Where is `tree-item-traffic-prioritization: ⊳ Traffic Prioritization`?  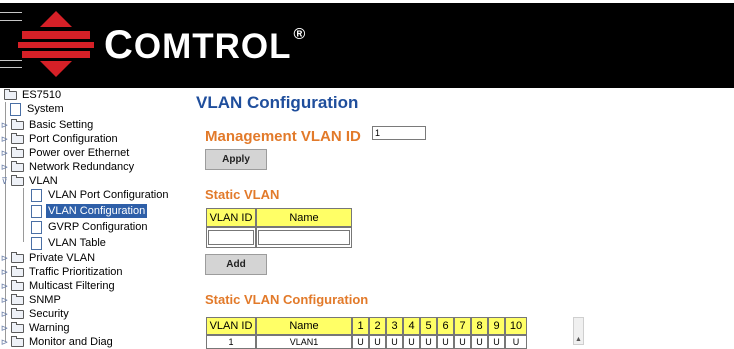 tree-item-traffic-prioritization: ⊳ Traffic Prioritization is located at coordinates (62, 272).